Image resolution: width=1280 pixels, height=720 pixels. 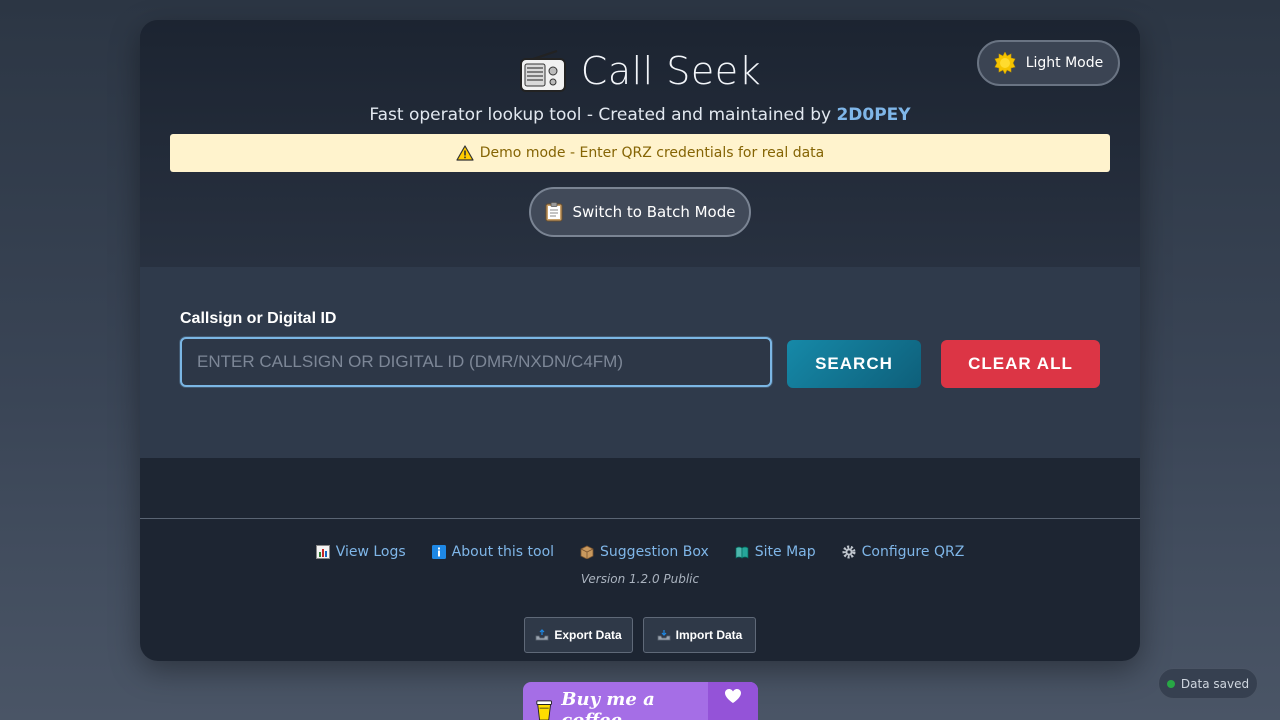 I want to click on callsign-label: Callsign or Digital ID, so click(x=258, y=318).